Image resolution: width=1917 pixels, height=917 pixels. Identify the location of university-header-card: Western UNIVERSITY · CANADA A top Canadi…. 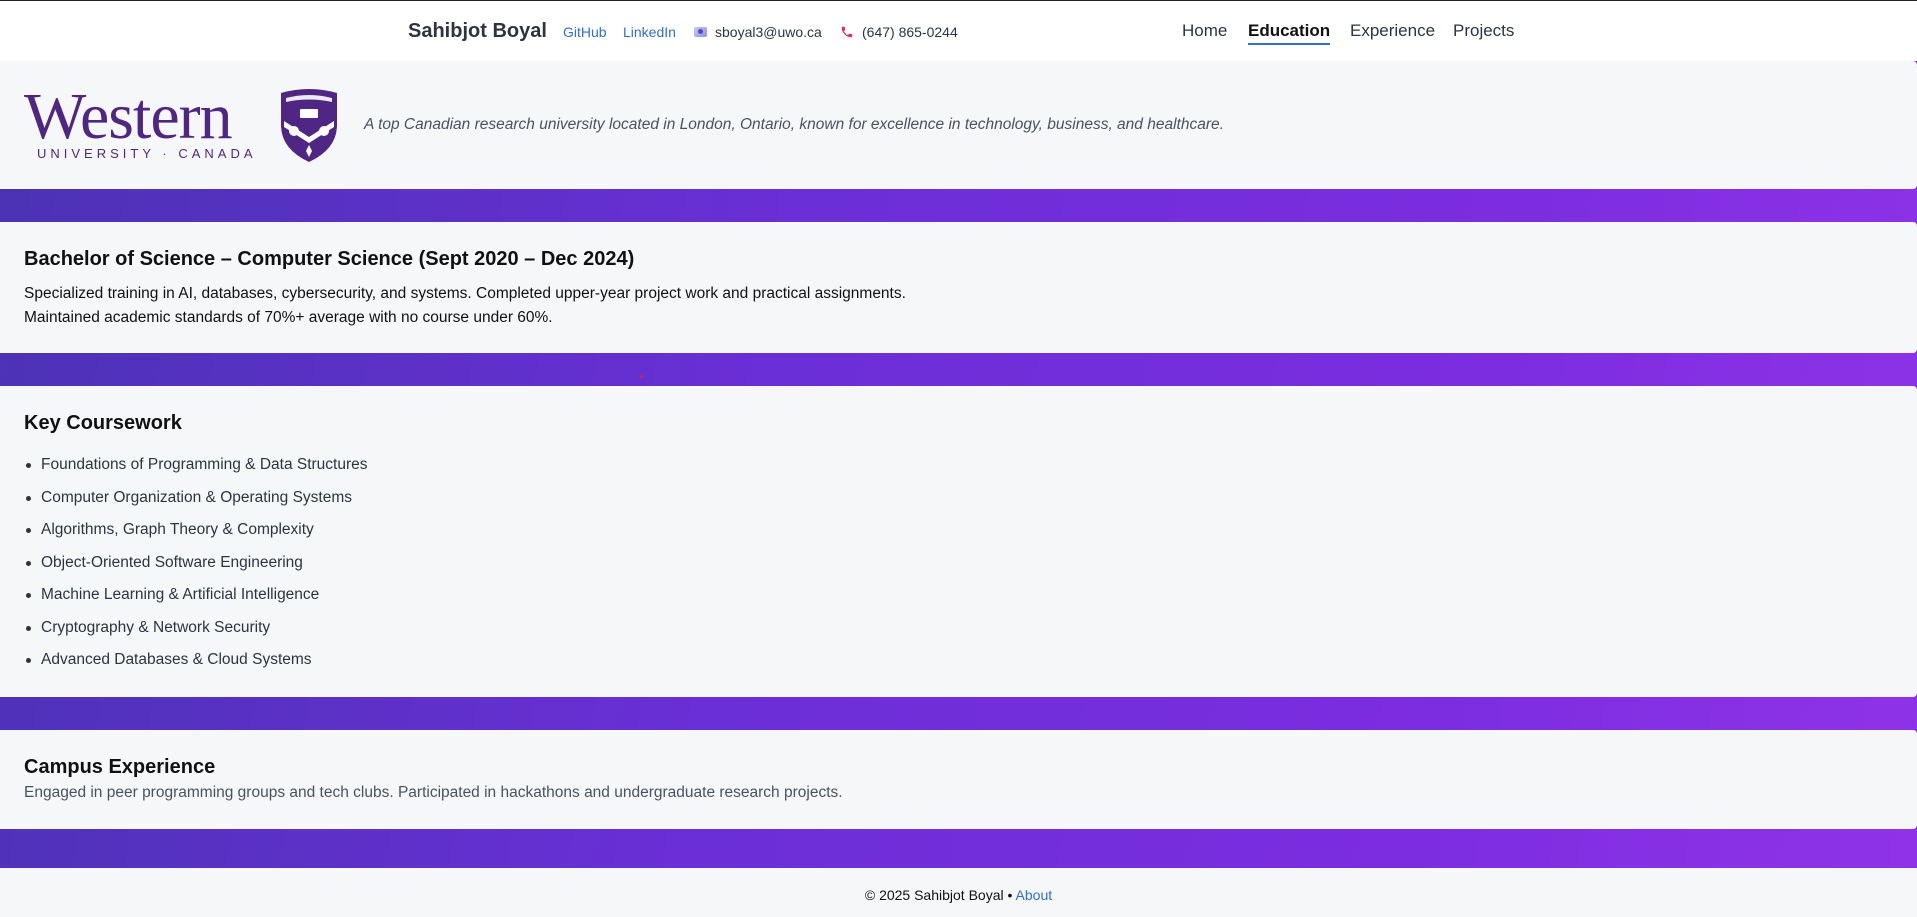
(958, 125).